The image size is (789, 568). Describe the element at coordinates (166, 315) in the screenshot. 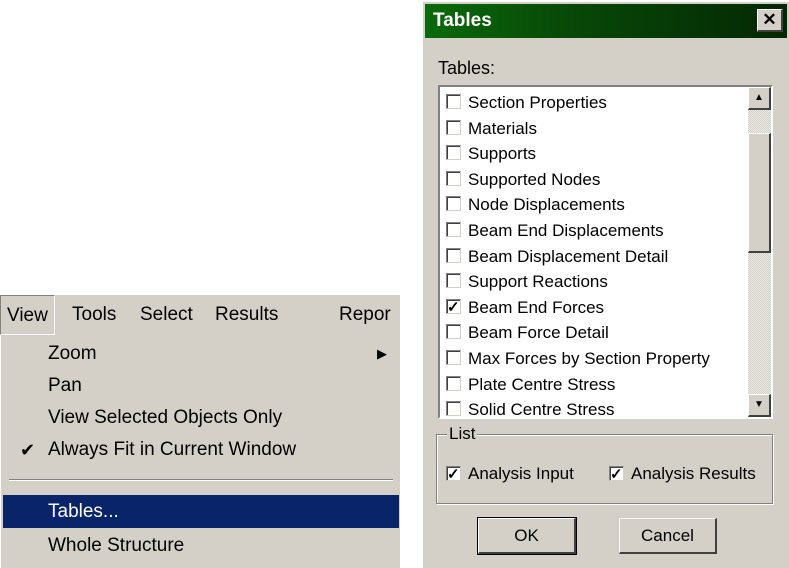

I see `menu-select: Select` at that location.